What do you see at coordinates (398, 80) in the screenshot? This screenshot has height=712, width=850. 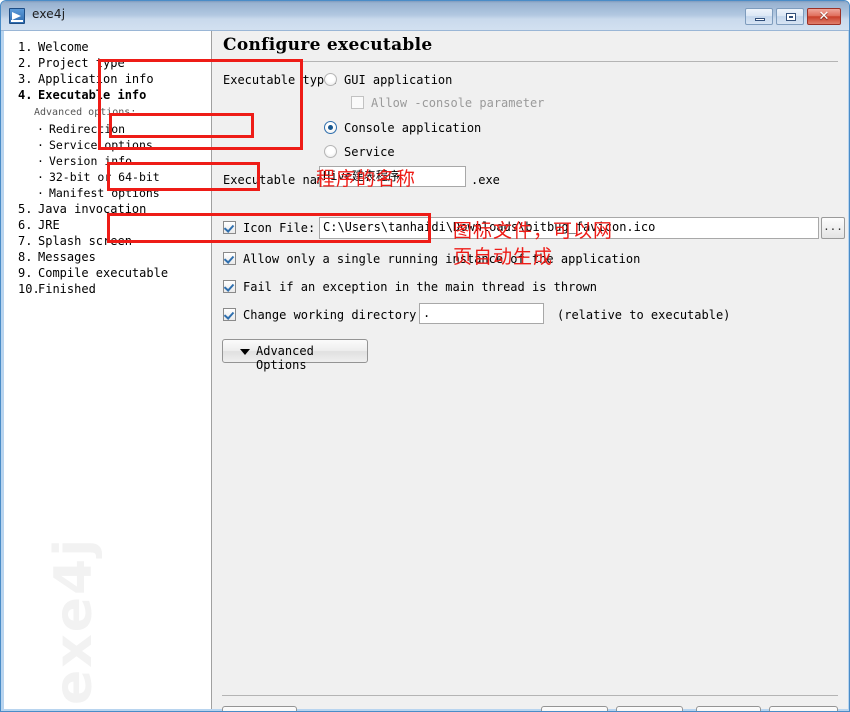 I see `radio-gui-application-label: GUI application` at bounding box center [398, 80].